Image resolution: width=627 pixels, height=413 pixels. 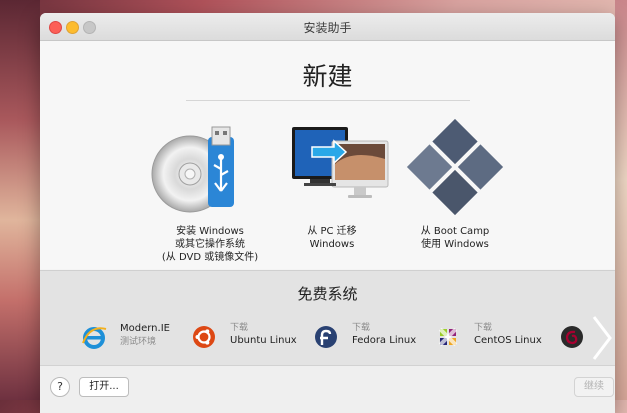 I want to click on fedora-icon, so click(x=326, y=337).